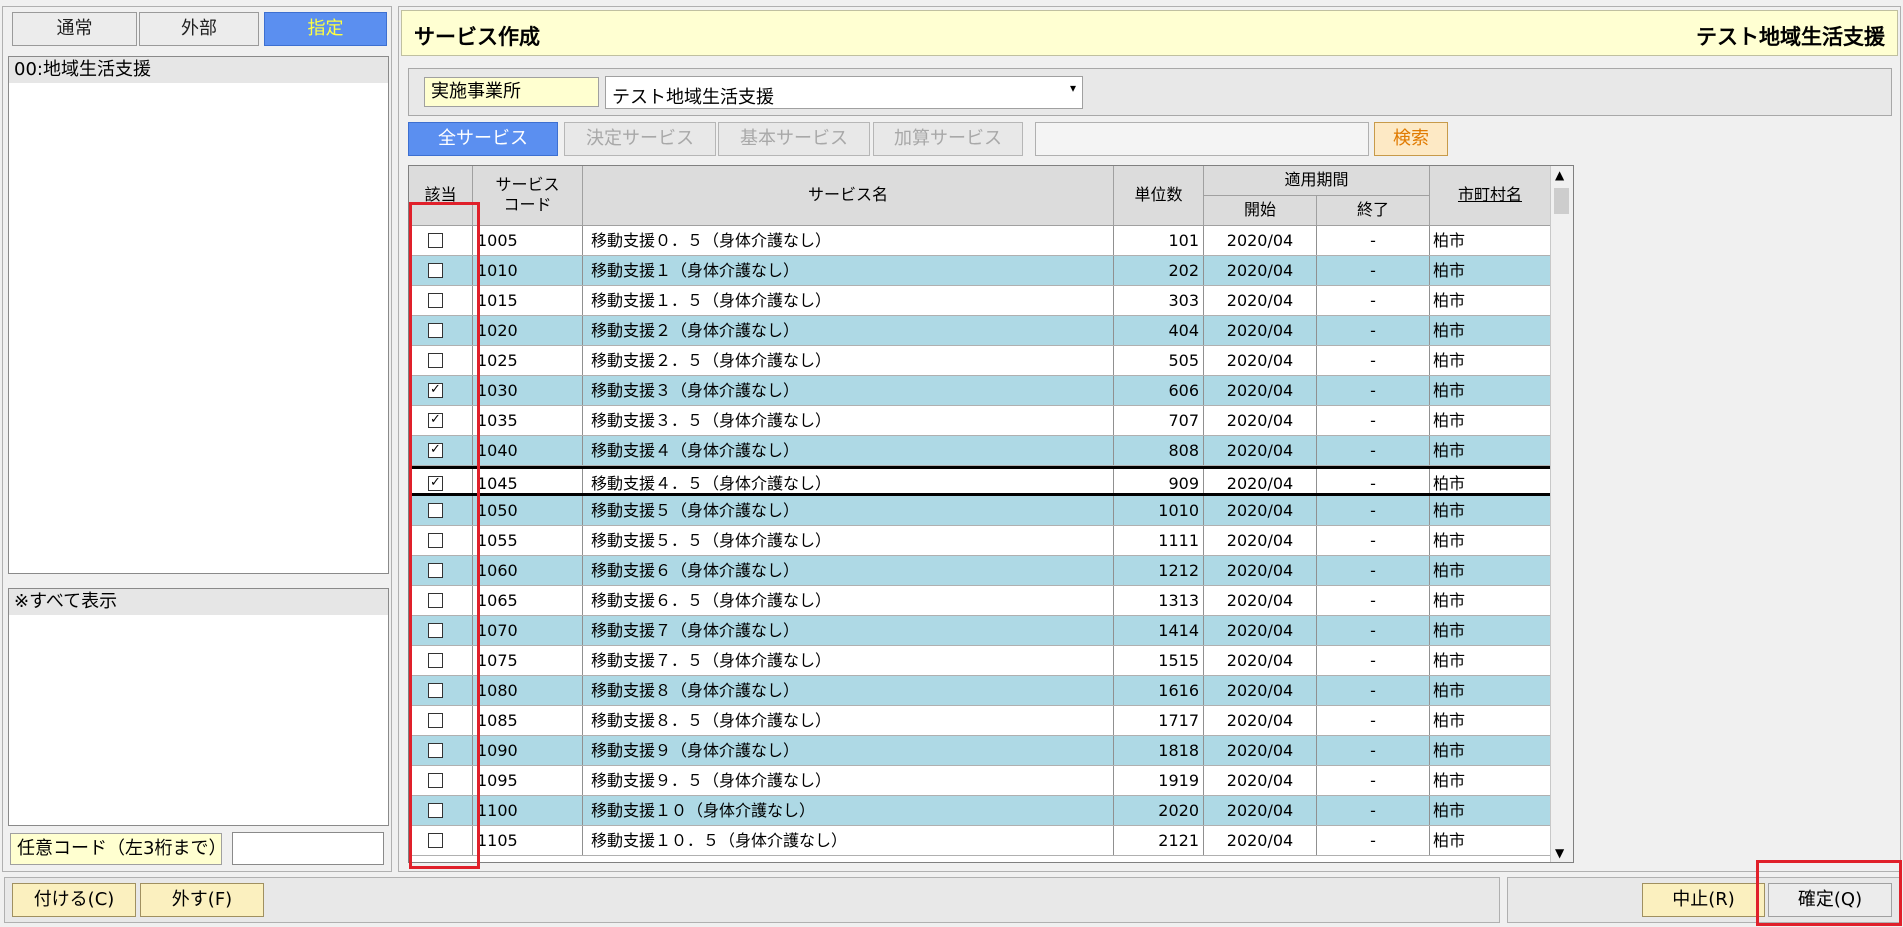  What do you see at coordinates (74, 29) in the screenshot?
I see `tab-normal: 通常` at bounding box center [74, 29].